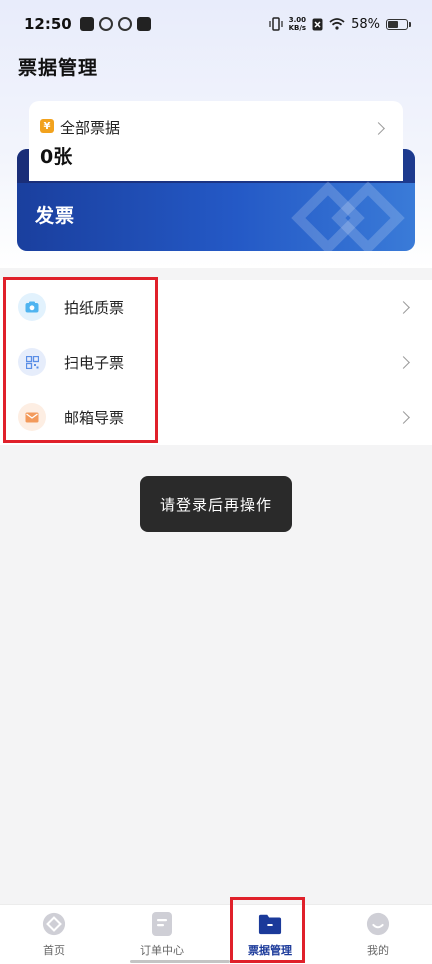 The image size is (432, 964). What do you see at coordinates (32, 307) in the screenshot?
I see `camera-icon` at bounding box center [32, 307].